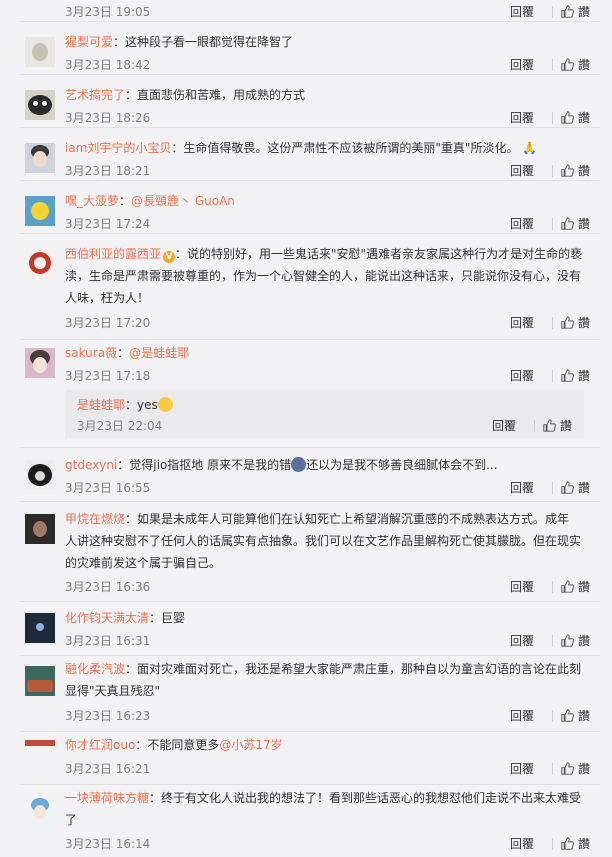 The image size is (612, 857). I want to click on comment-text: 觉得jio指抠地 原来不是我的错, so click(210, 465).